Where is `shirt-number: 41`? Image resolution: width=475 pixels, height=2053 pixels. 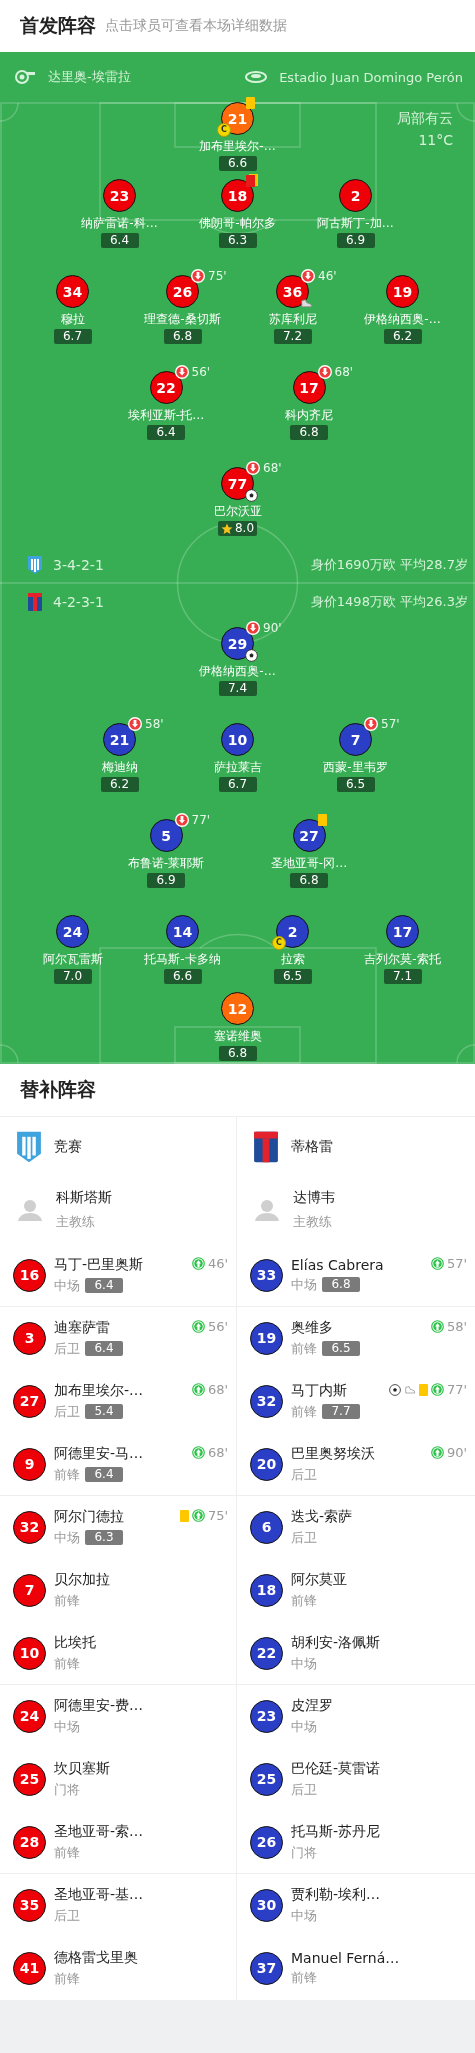
shirt-number: 41 is located at coordinates (29, 1968).